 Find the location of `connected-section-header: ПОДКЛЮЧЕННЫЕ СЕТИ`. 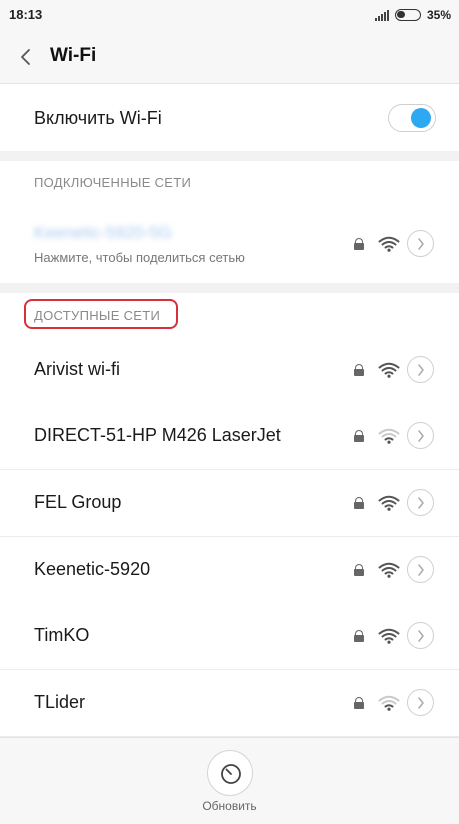

connected-section-header: ПОДКЛЮЧЕННЫЕ СЕТИ is located at coordinates (229, 182).